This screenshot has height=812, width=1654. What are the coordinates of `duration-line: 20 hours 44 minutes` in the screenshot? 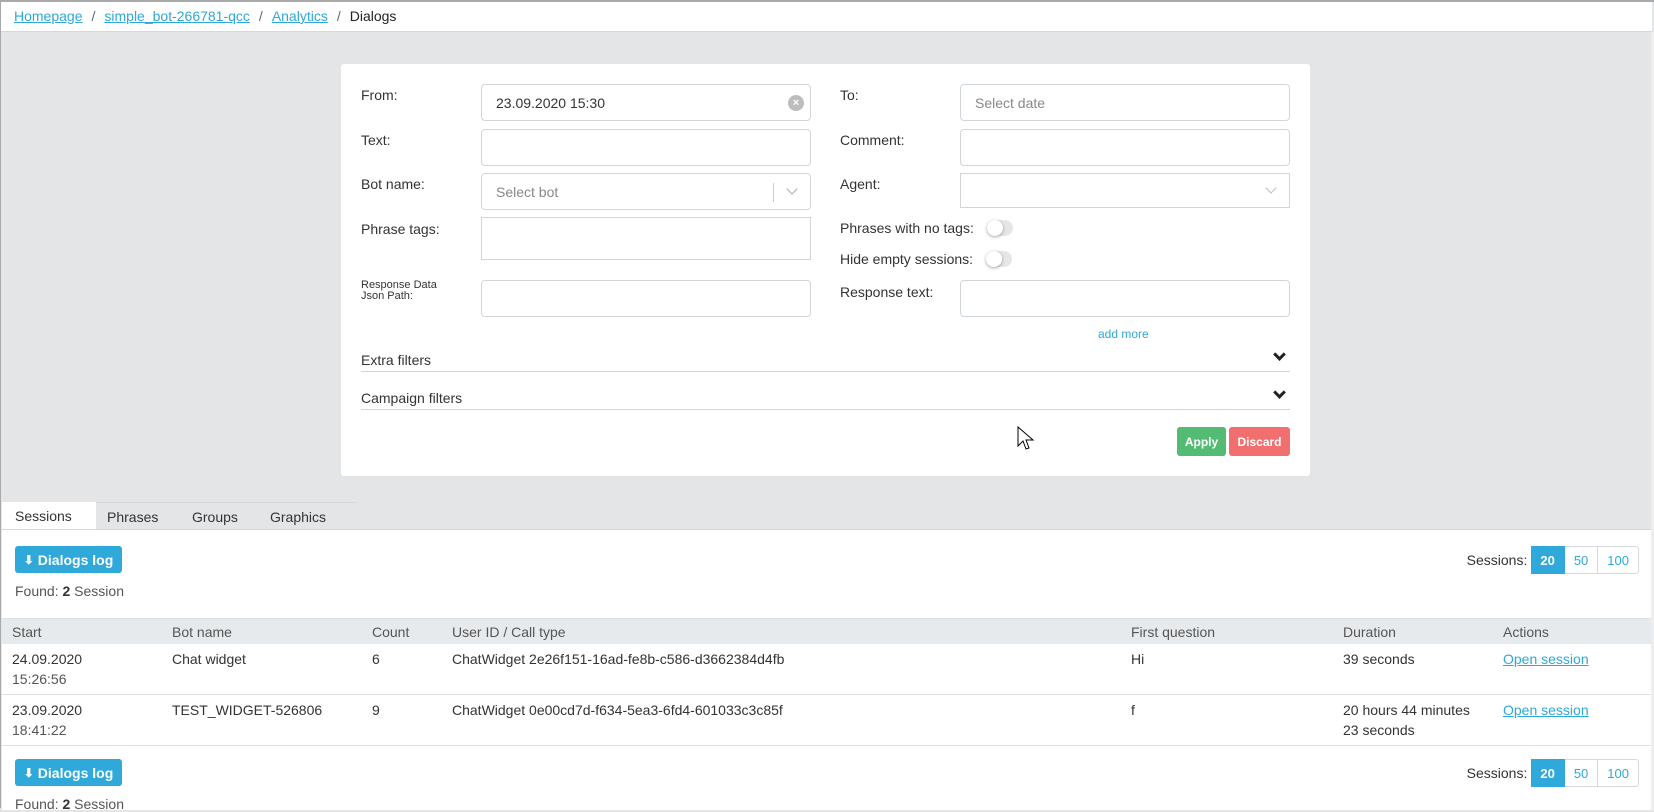 It's located at (1406, 710).